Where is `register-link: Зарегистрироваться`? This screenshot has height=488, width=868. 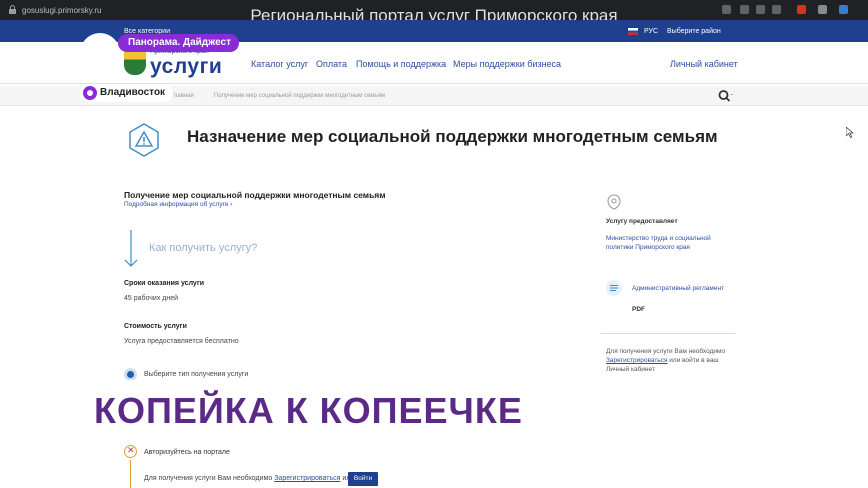
register-link: Зарегистрироваться is located at coordinates (636, 360).